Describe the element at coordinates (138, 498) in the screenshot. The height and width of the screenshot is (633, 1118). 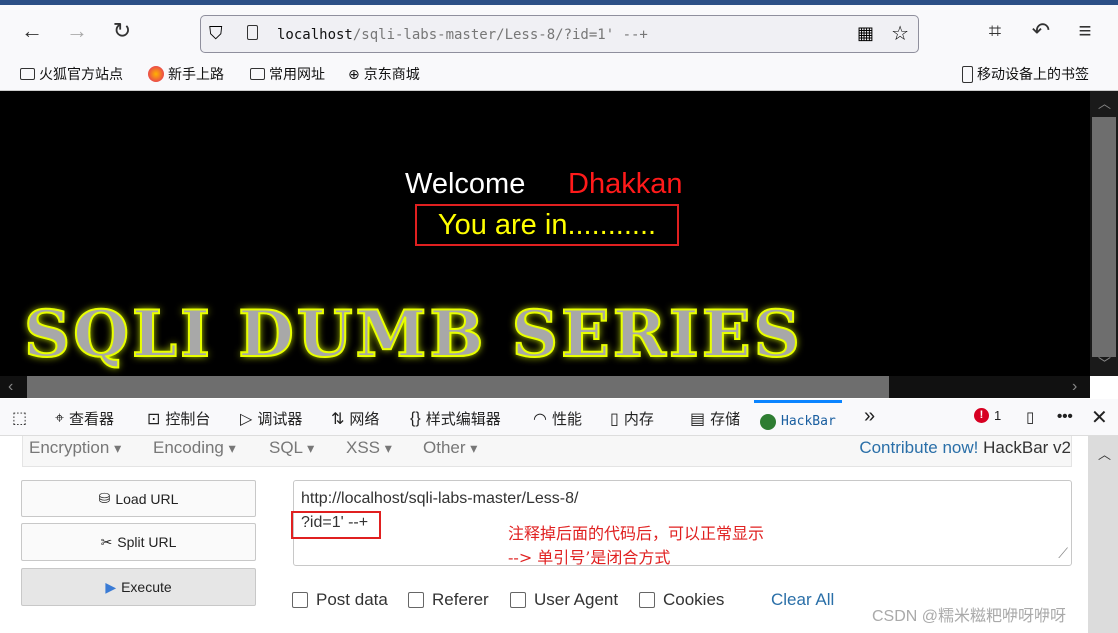
I see `load-url-button: ⛁ Load URL` at that location.